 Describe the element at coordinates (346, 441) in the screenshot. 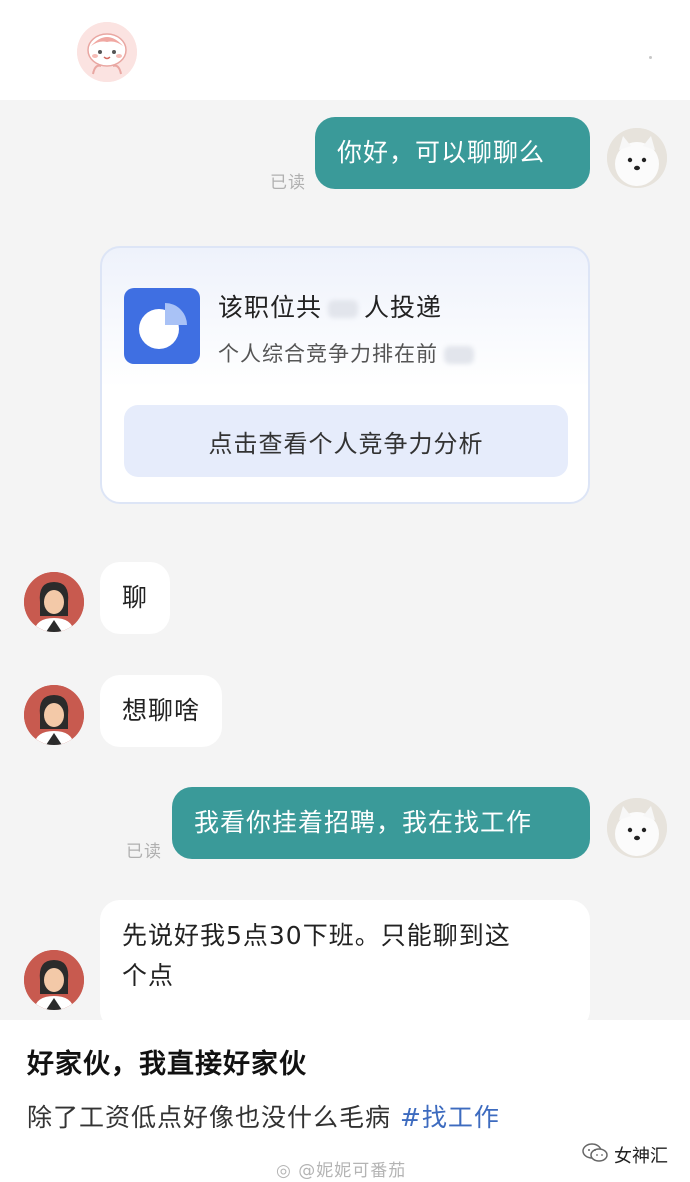

I see `view-competitiveness-button: 点击查看个人竞争力分析` at that location.